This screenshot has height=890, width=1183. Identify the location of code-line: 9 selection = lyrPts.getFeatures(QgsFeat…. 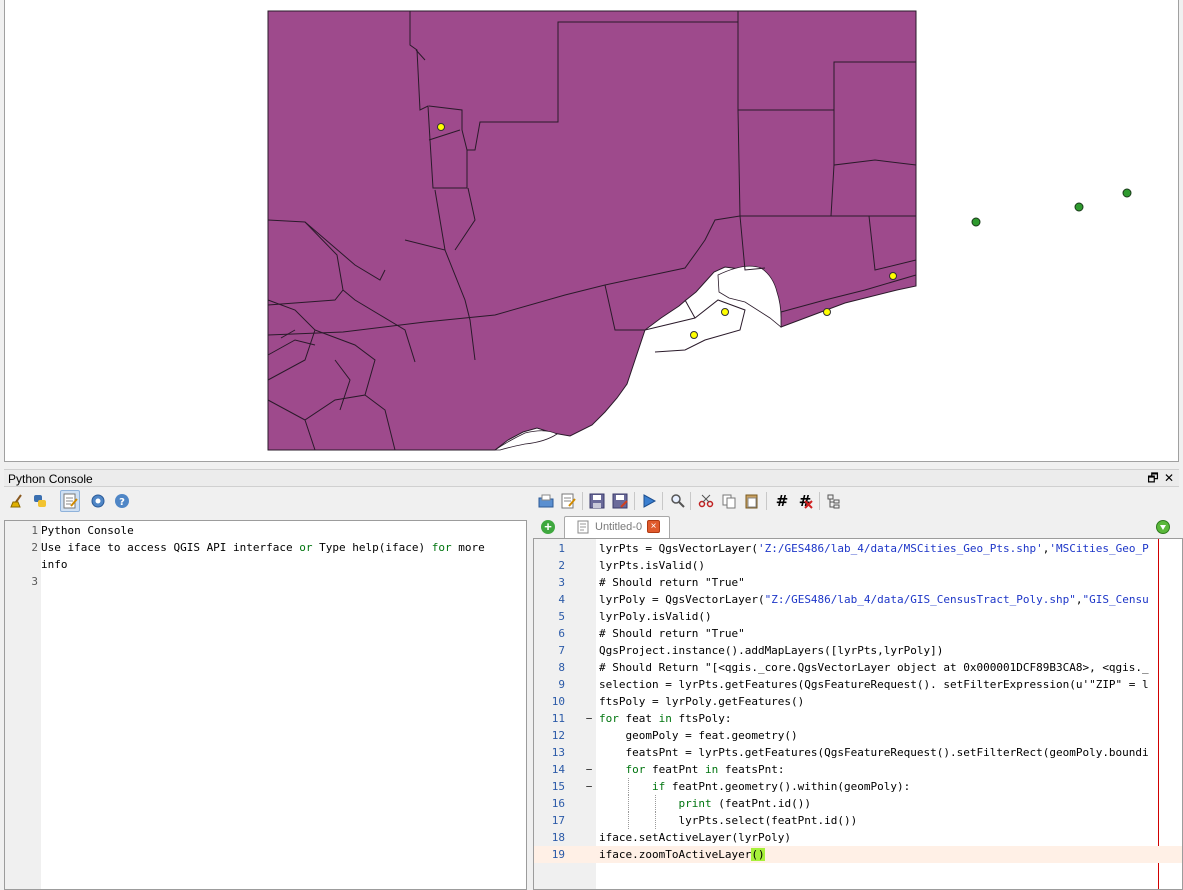
(858, 684).